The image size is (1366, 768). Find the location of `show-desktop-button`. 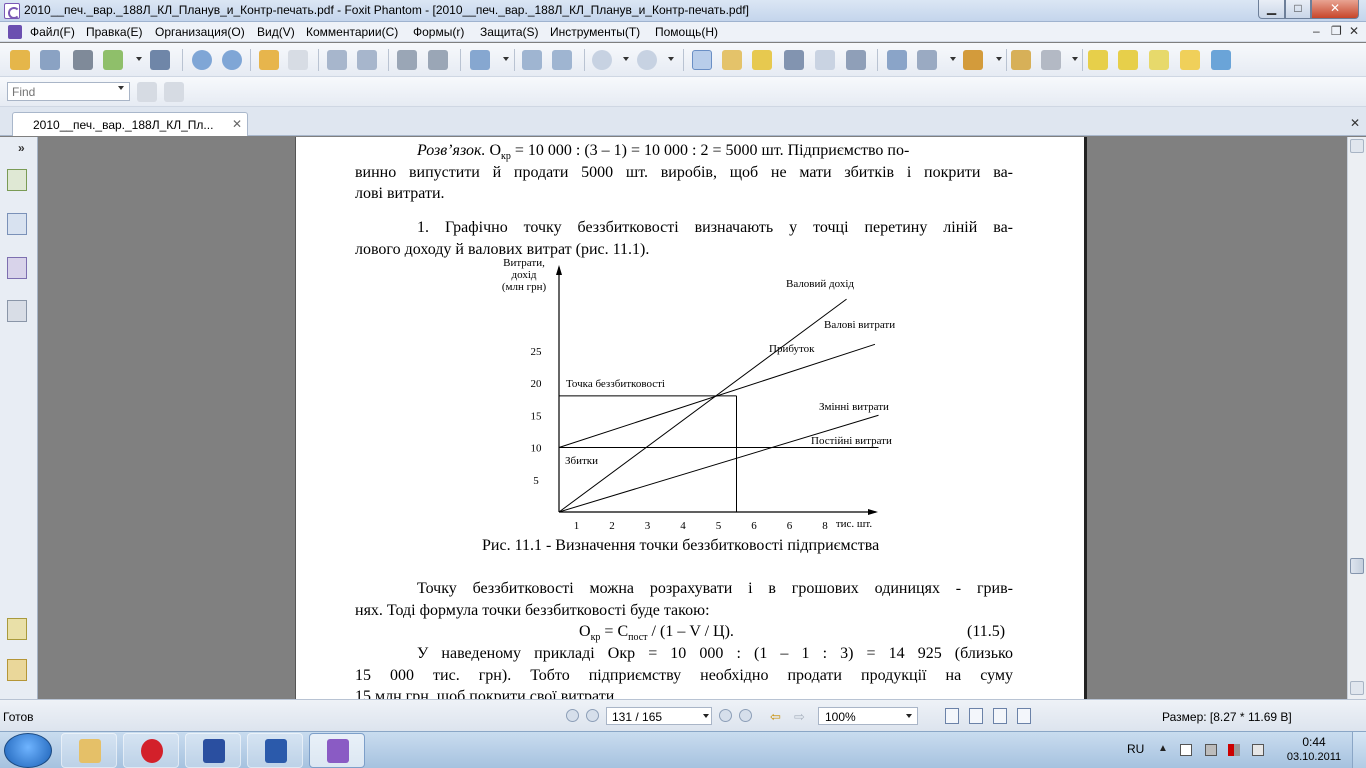

show-desktop-button is located at coordinates (1359, 750).